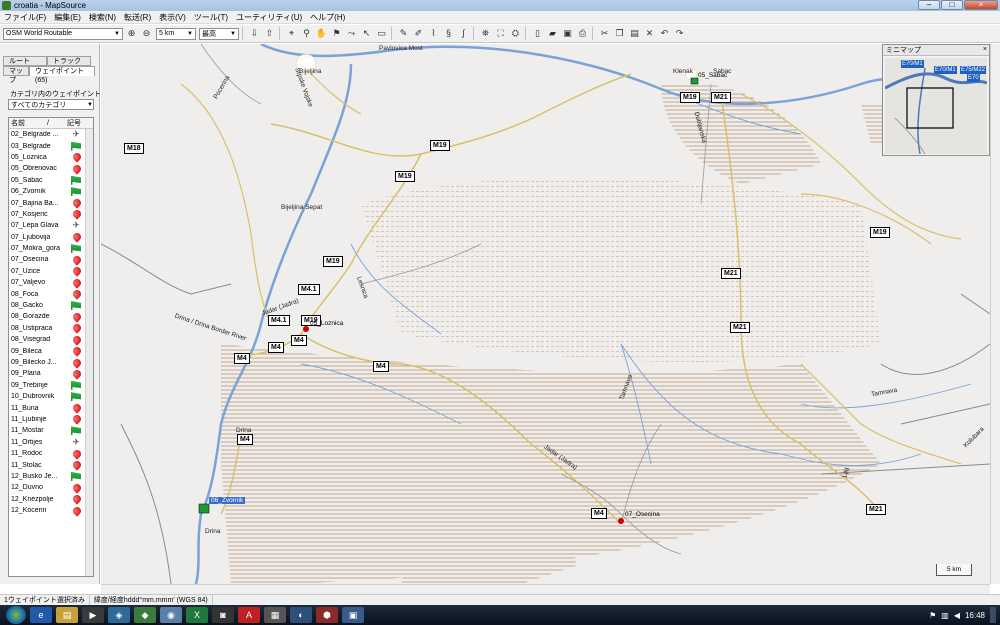  What do you see at coordinates (619, 33) in the screenshot?
I see `copy-icon: ❐` at bounding box center [619, 33].